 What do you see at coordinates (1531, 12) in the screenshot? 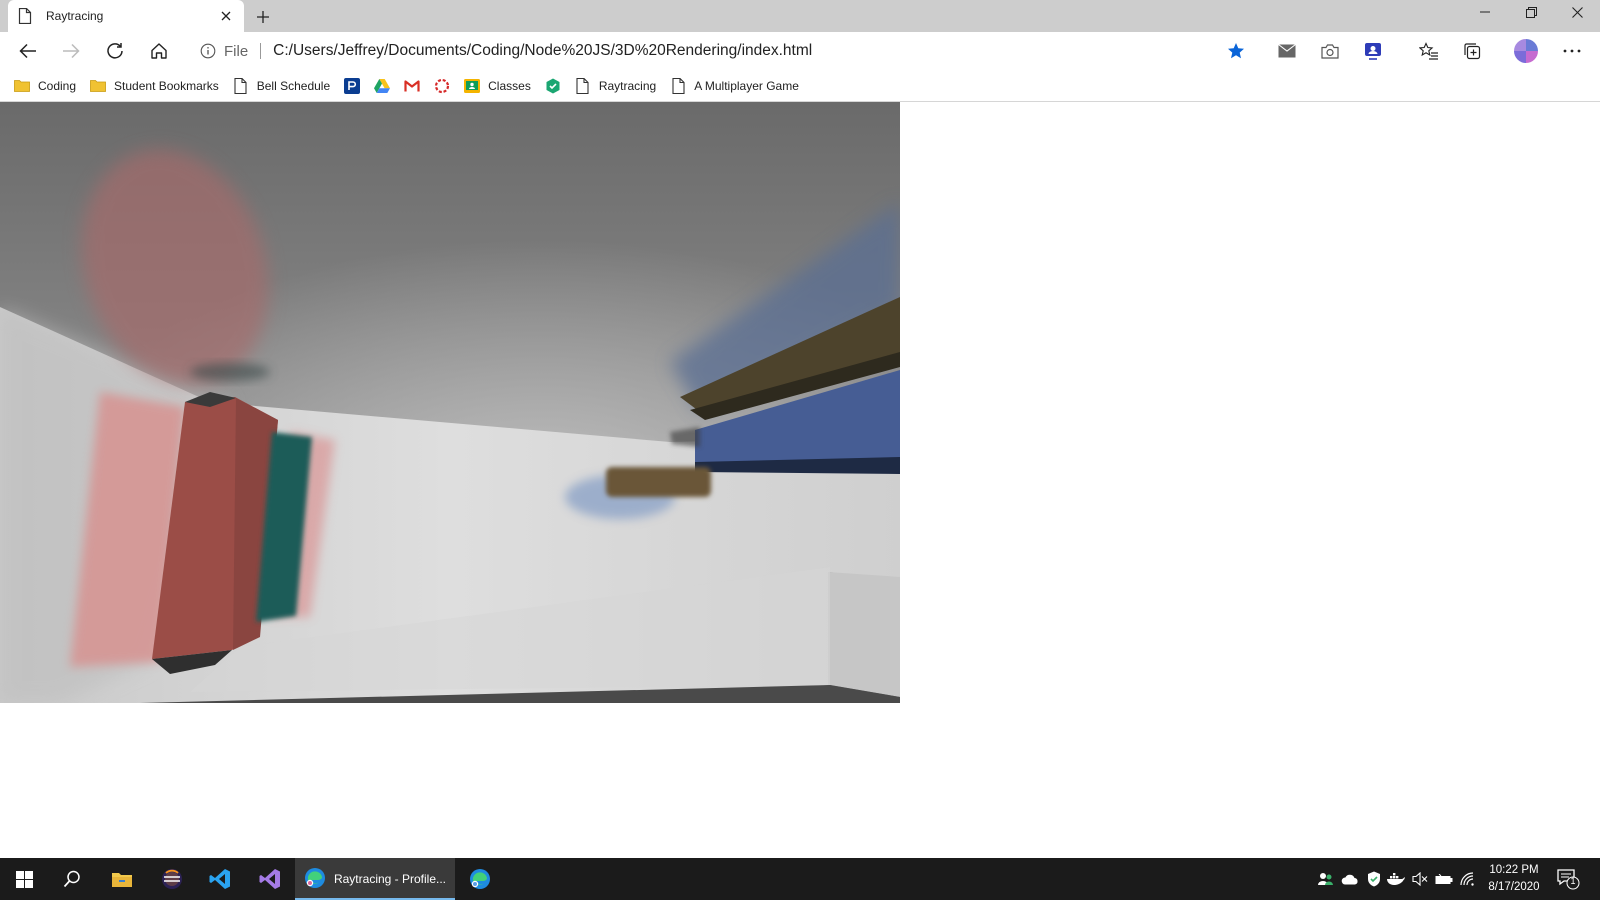
I see `restore-button` at bounding box center [1531, 12].